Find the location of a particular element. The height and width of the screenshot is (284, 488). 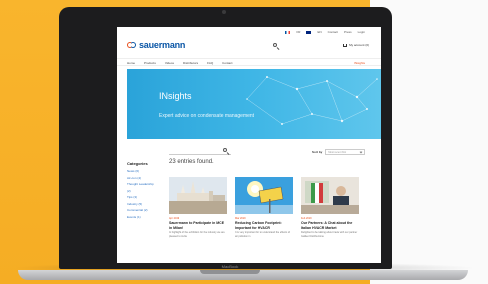

sidebar-item-category: Events (1) is located at coordinates (142, 217).